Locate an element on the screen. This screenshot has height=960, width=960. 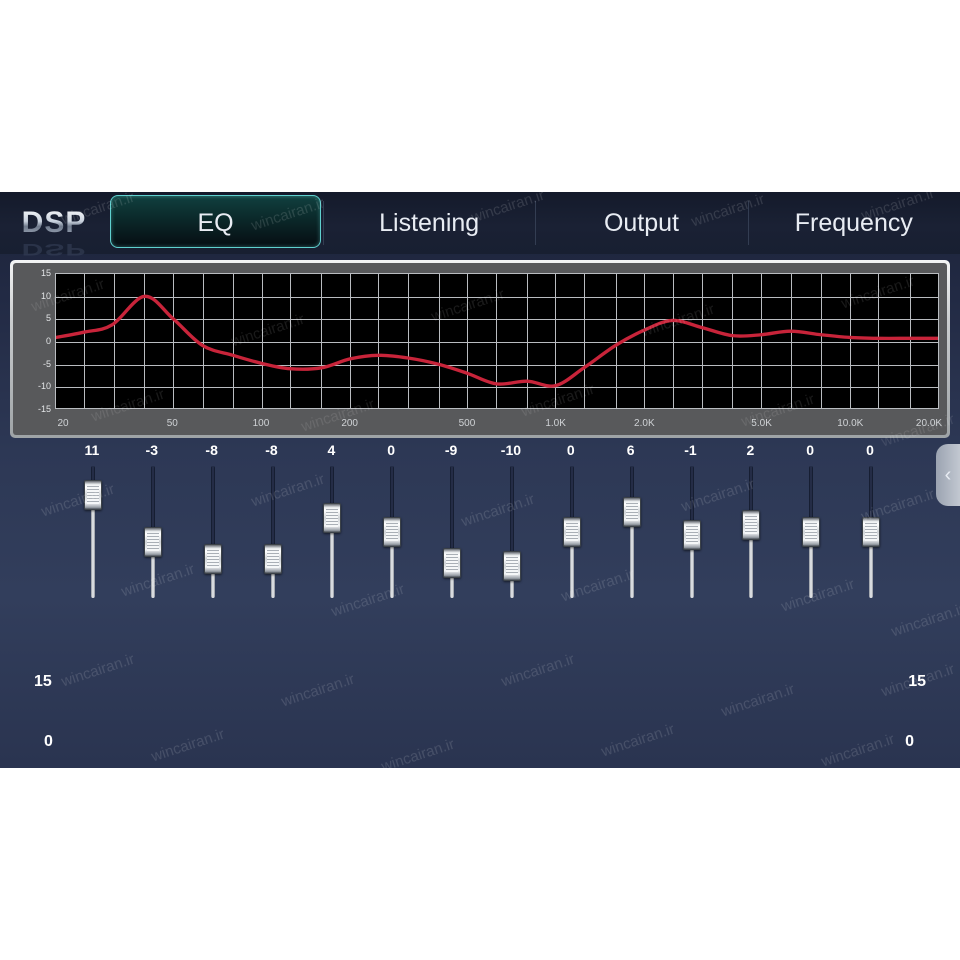
band-gain-value: -10 is located at coordinates (511, 450).